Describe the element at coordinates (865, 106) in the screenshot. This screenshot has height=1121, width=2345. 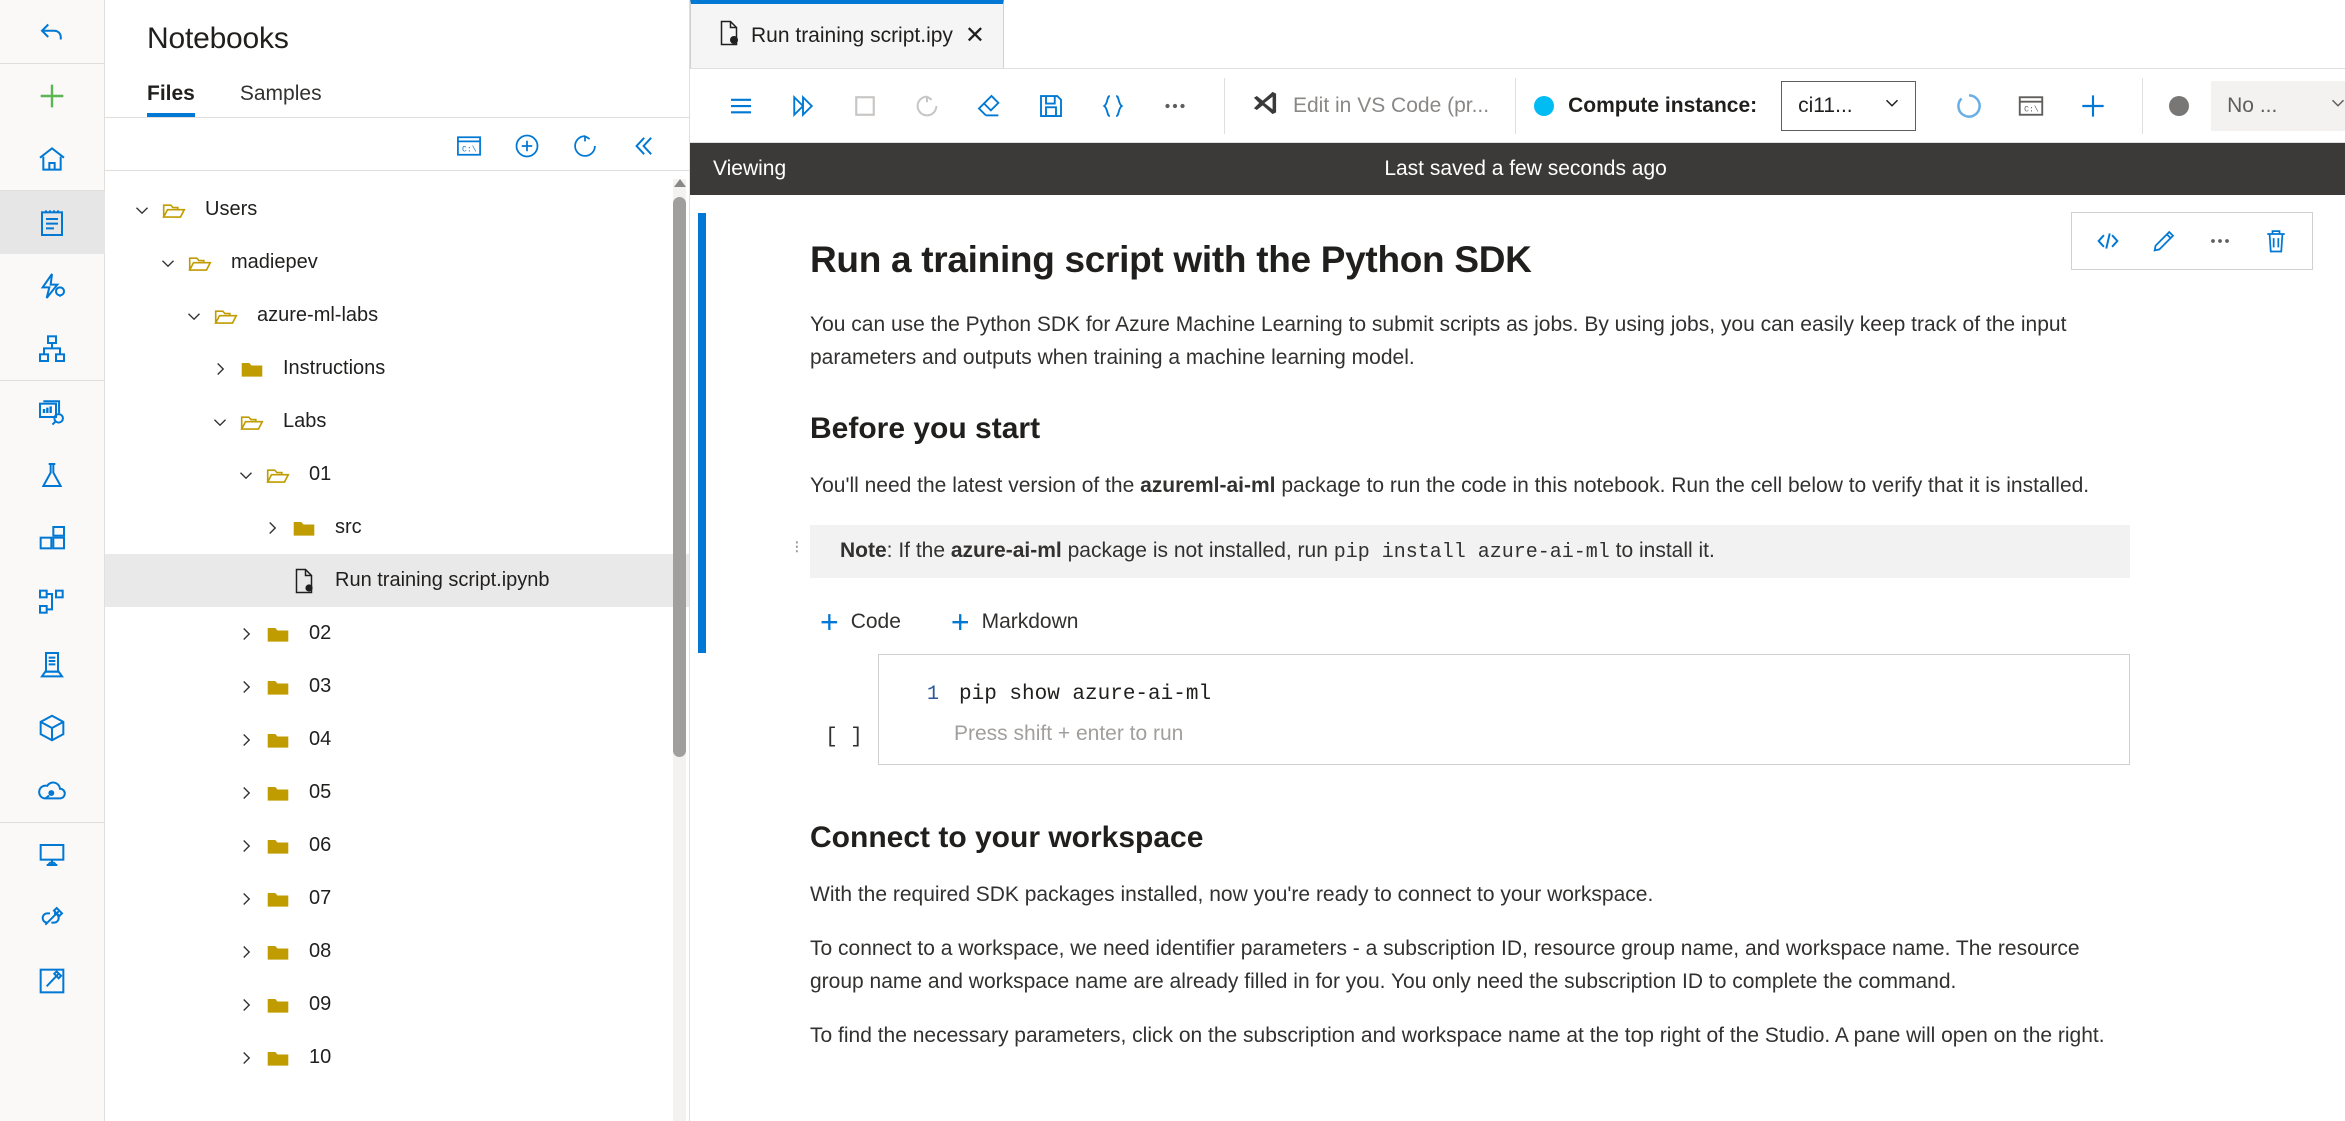
I see `stop-icon` at that location.